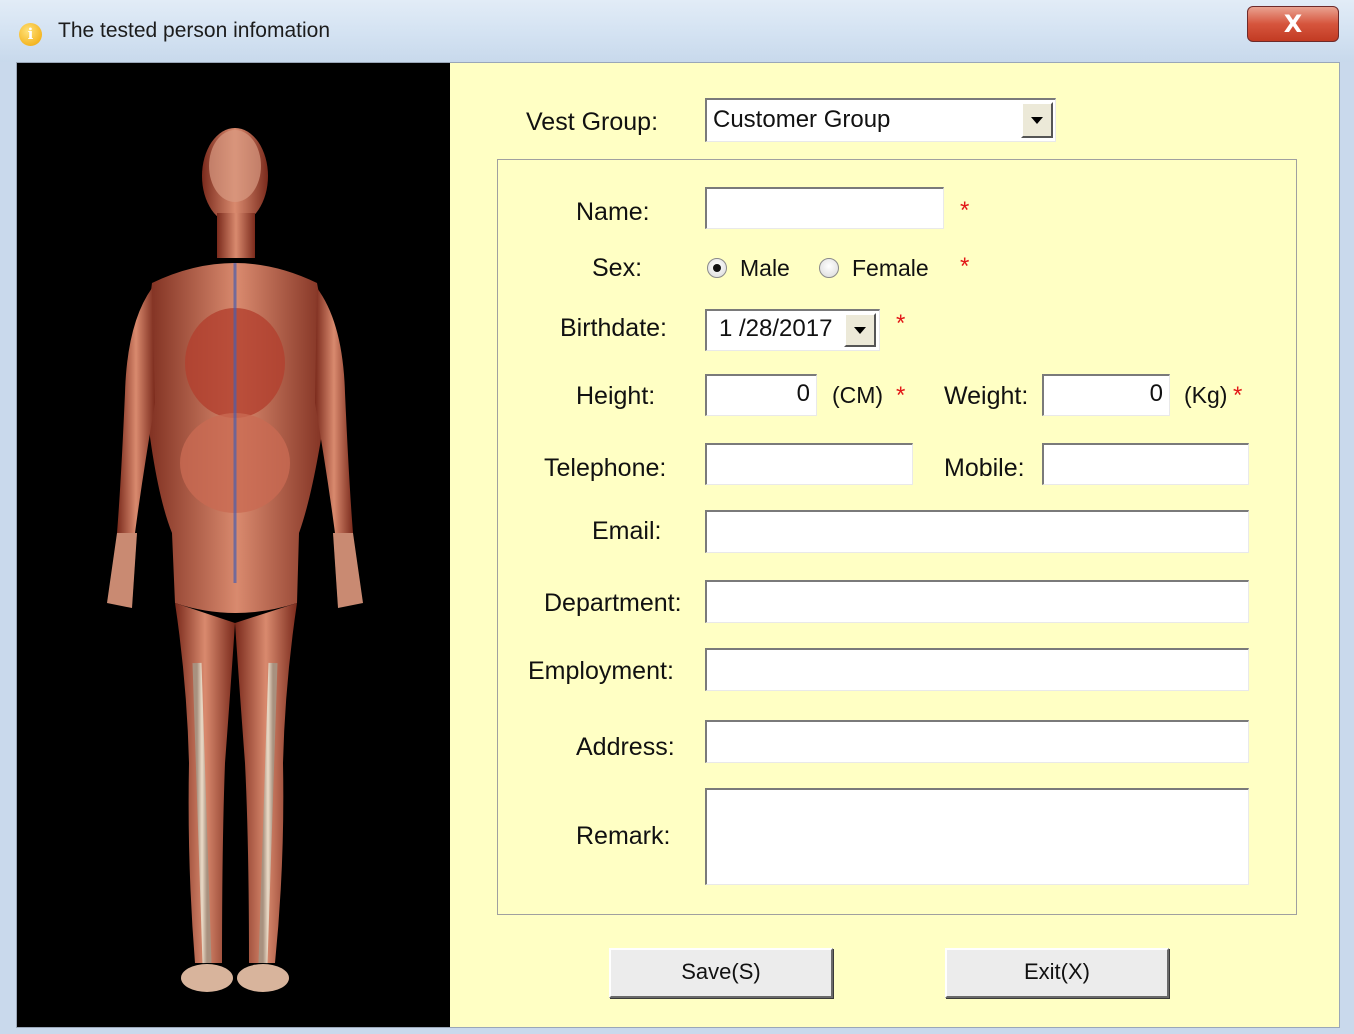  I want to click on mobile-label: Mobile:, so click(984, 468).